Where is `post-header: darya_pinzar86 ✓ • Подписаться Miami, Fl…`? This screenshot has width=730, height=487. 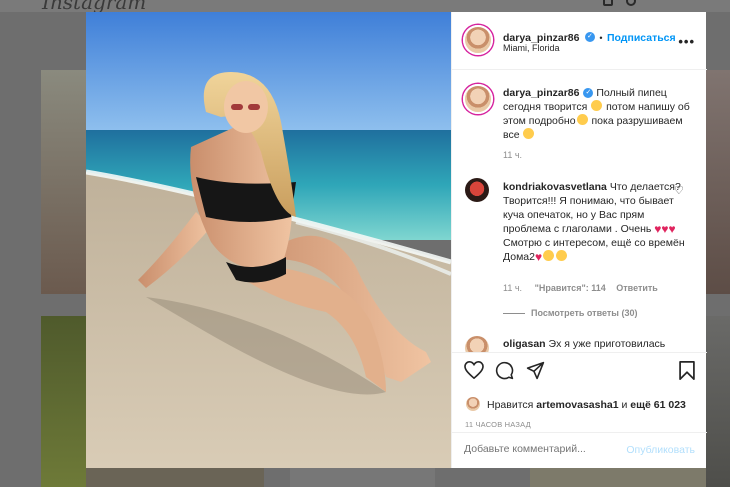
post-header: darya_pinzar86 ✓ • Подписаться Miami, Fl… is located at coordinates (579, 41).